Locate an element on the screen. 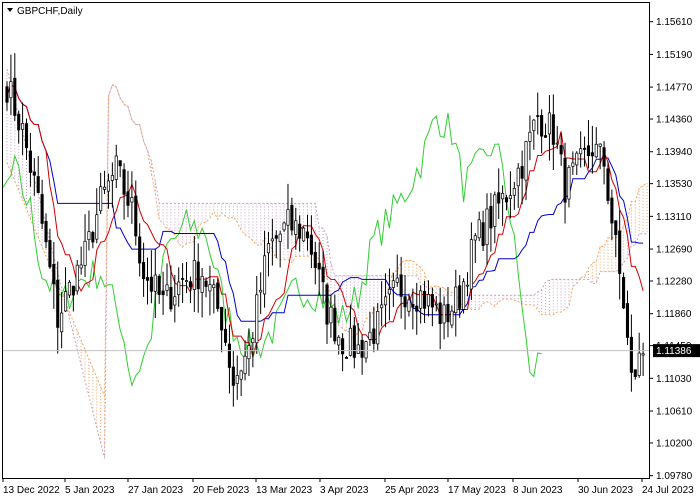 Image resolution: width=700 pixels, height=500 pixels. y-tick-label: 1.13530 is located at coordinates (674, 184).